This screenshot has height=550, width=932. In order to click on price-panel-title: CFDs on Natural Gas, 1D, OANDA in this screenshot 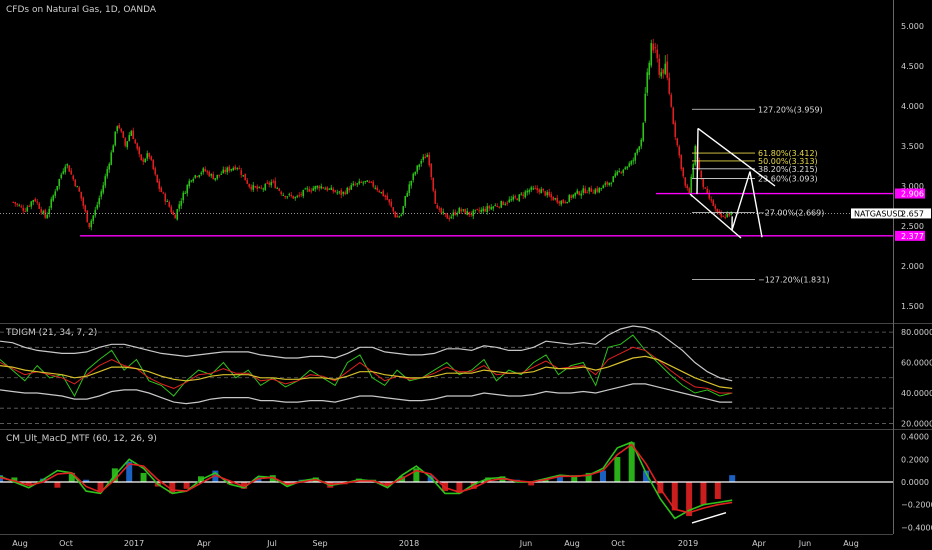, I will do `click(81, 10)`.